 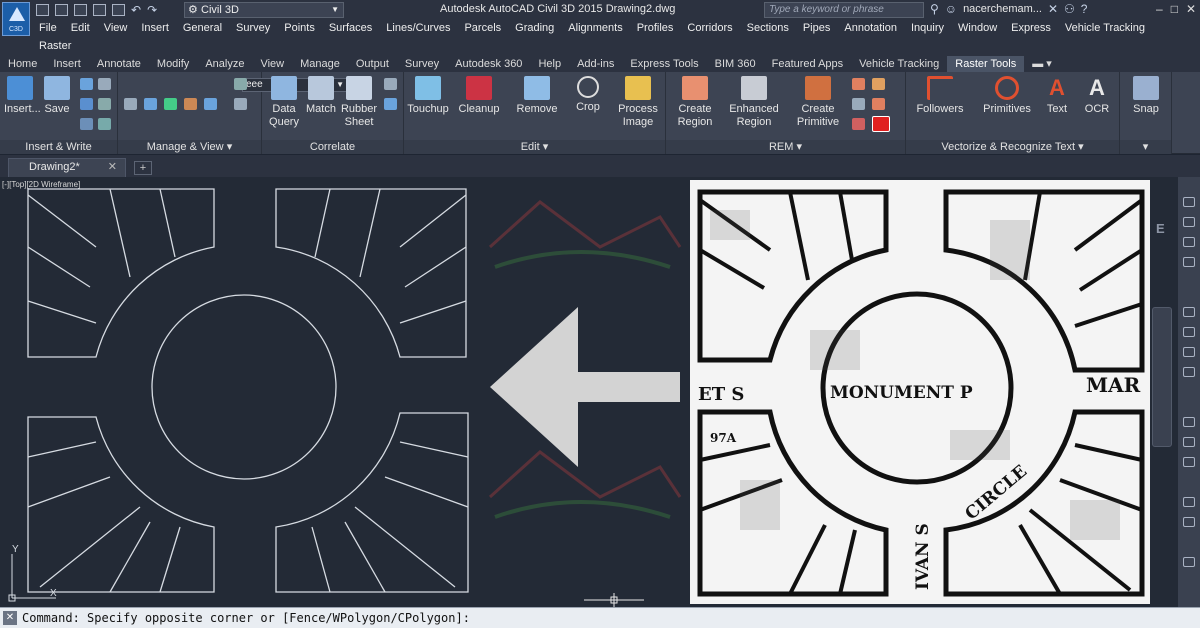 I want to click on tab-featured-apps: Featured Apps, so click(x=808, y=64).